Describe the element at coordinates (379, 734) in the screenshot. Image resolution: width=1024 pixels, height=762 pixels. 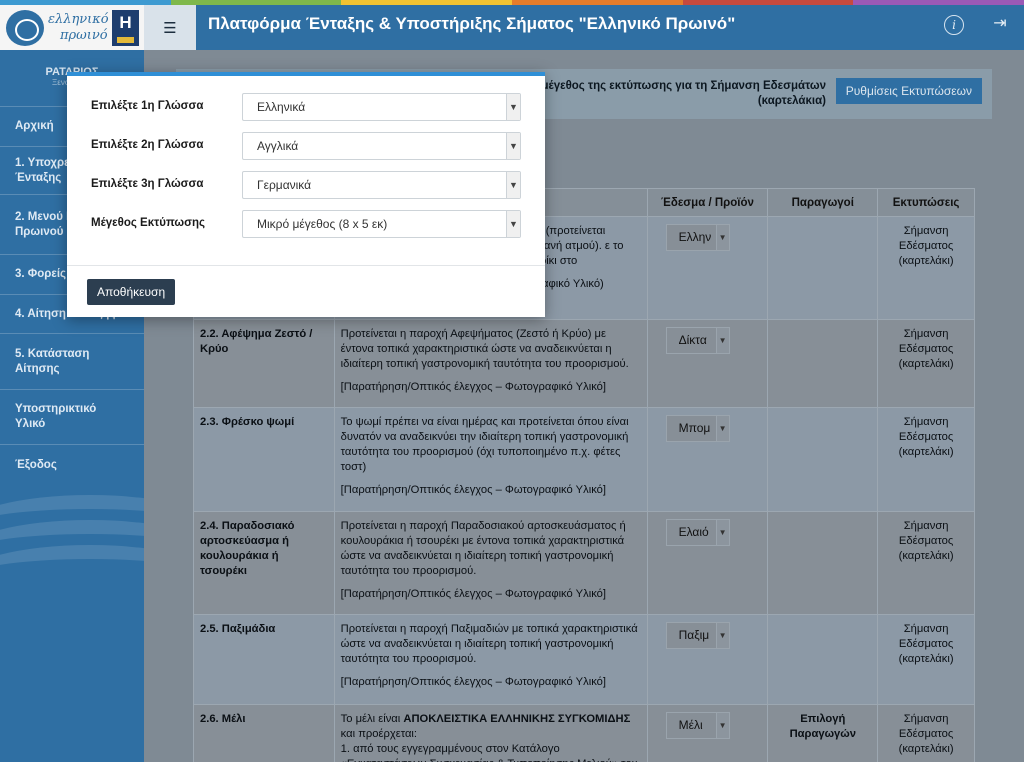
I see `desc-suffix: και προέρχεται:` at that location.